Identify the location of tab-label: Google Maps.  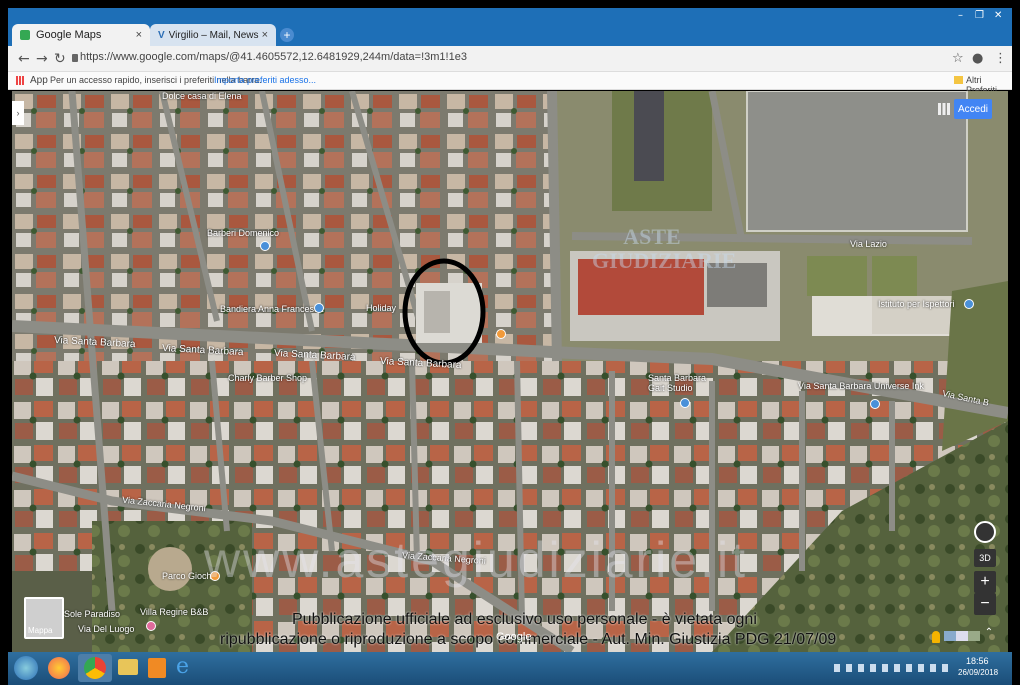
(69, 35).